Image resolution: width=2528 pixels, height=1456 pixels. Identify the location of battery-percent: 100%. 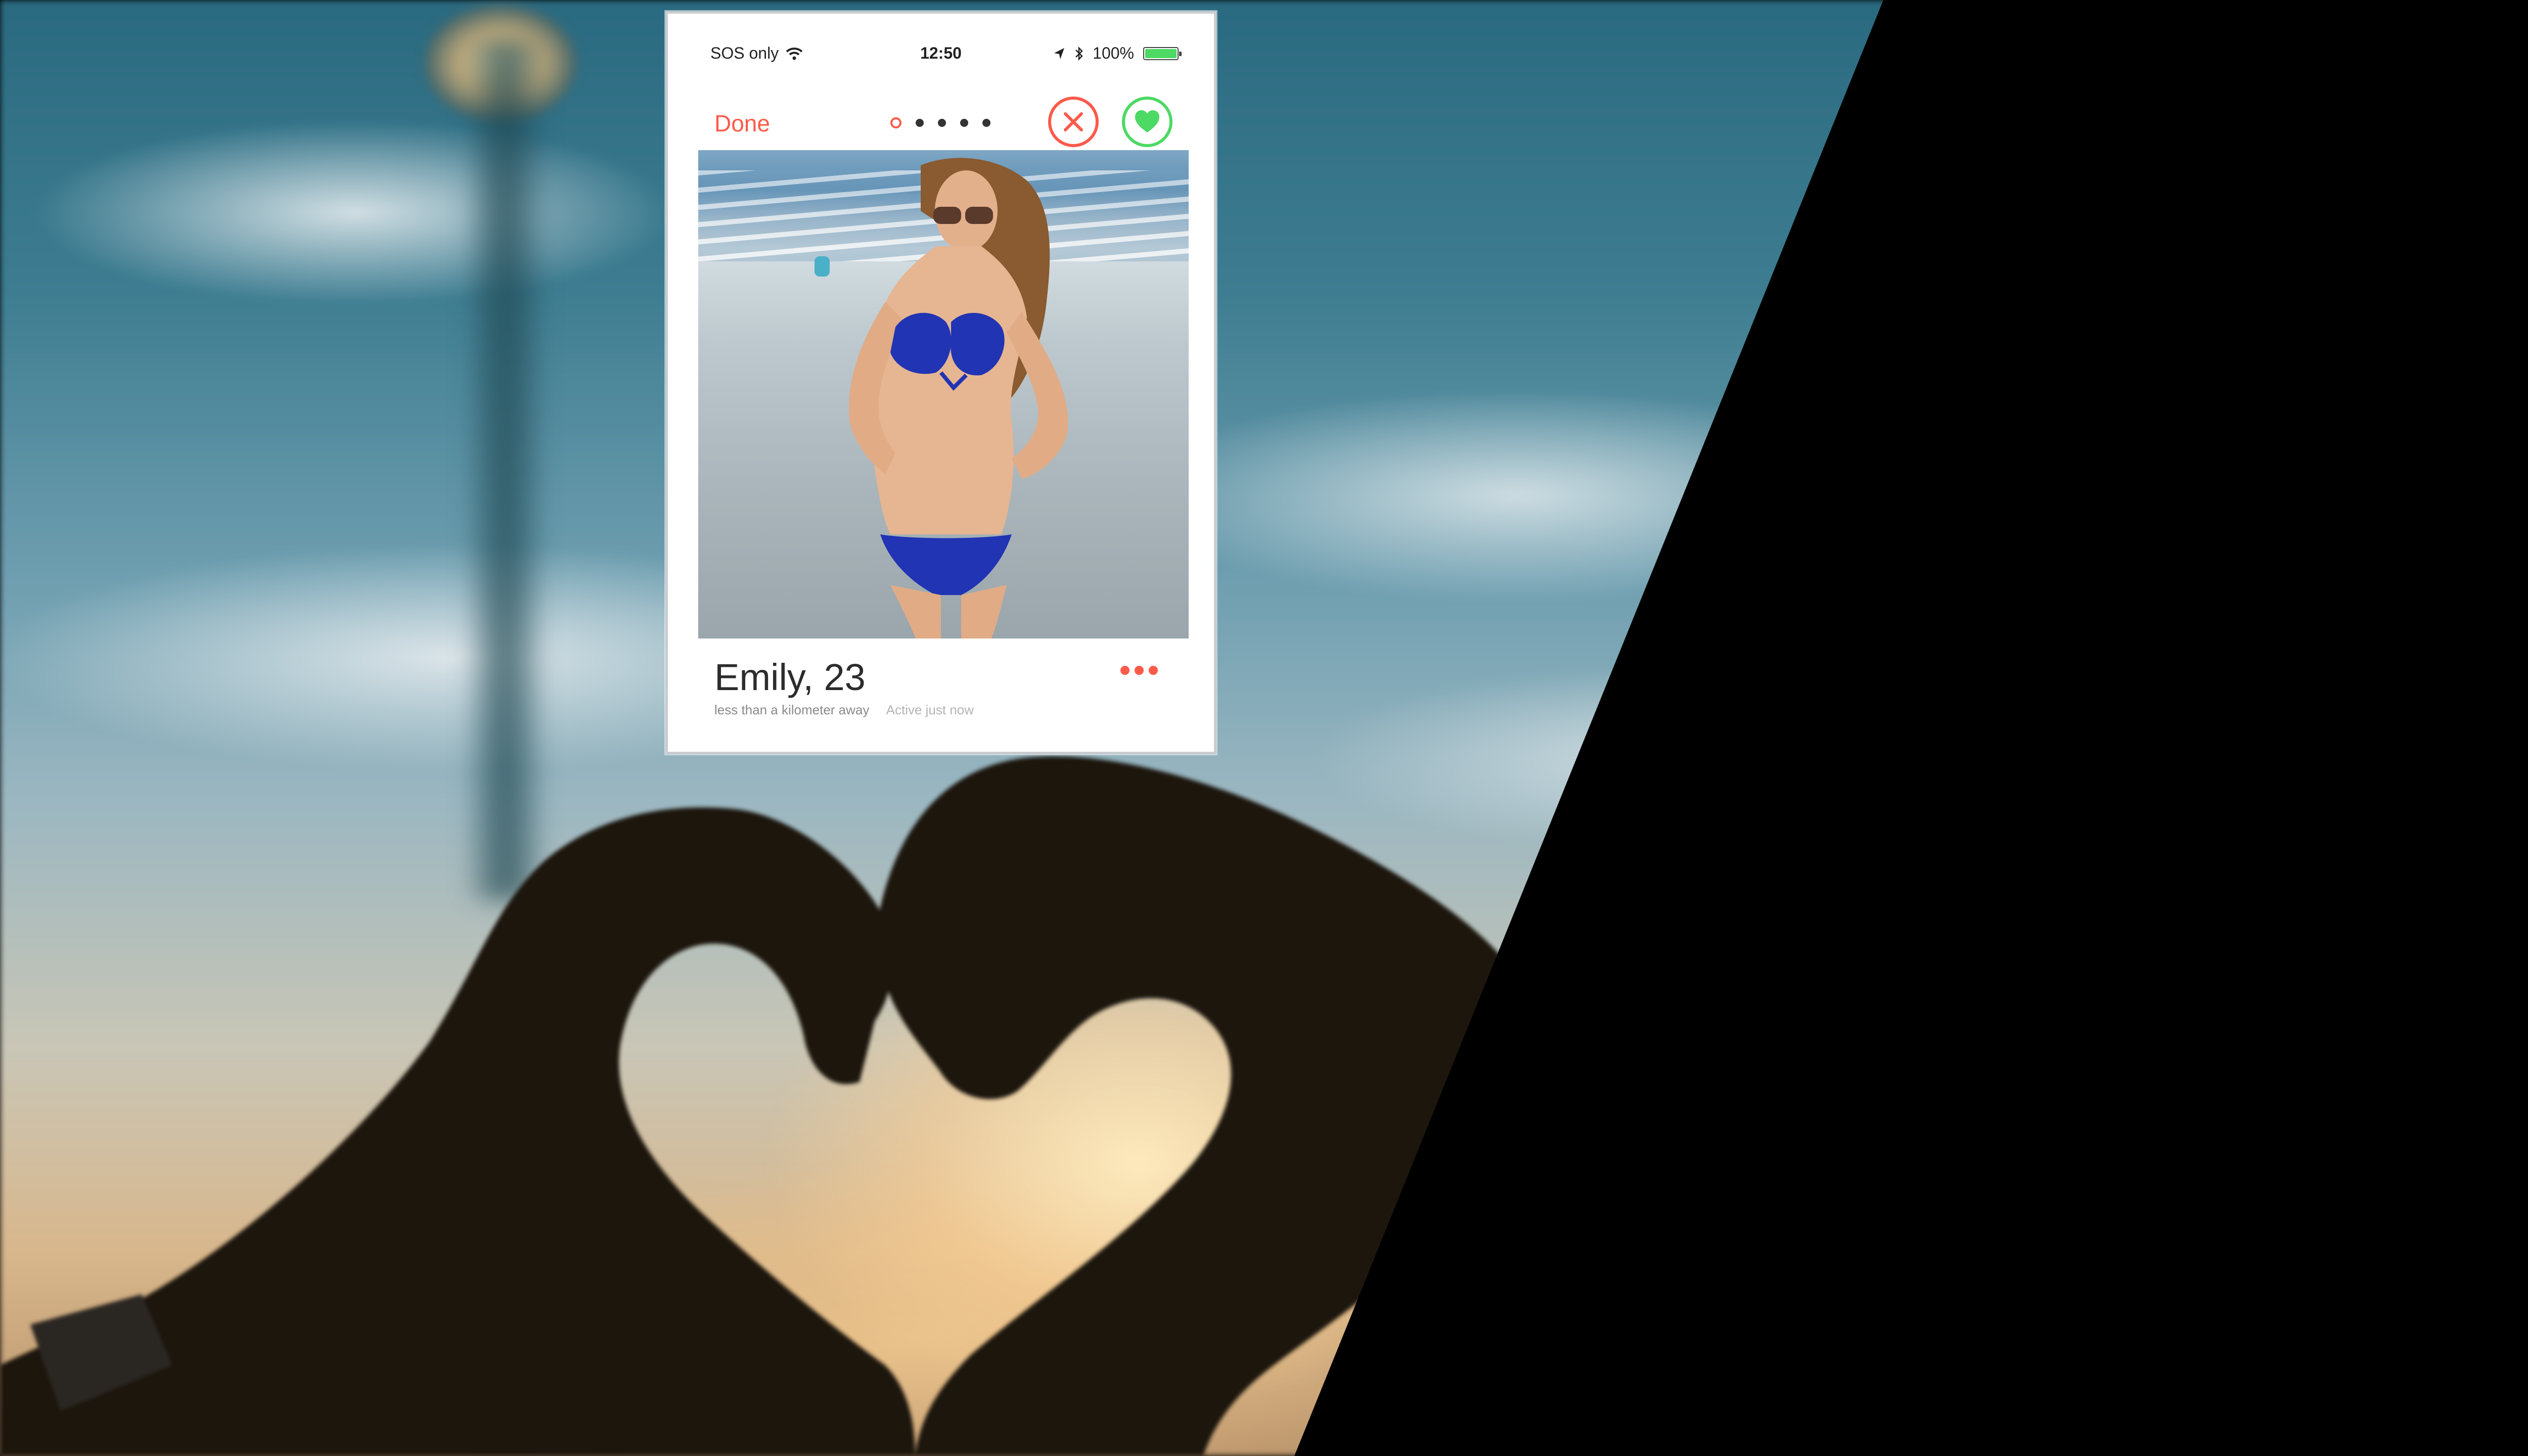
(1114, 53).